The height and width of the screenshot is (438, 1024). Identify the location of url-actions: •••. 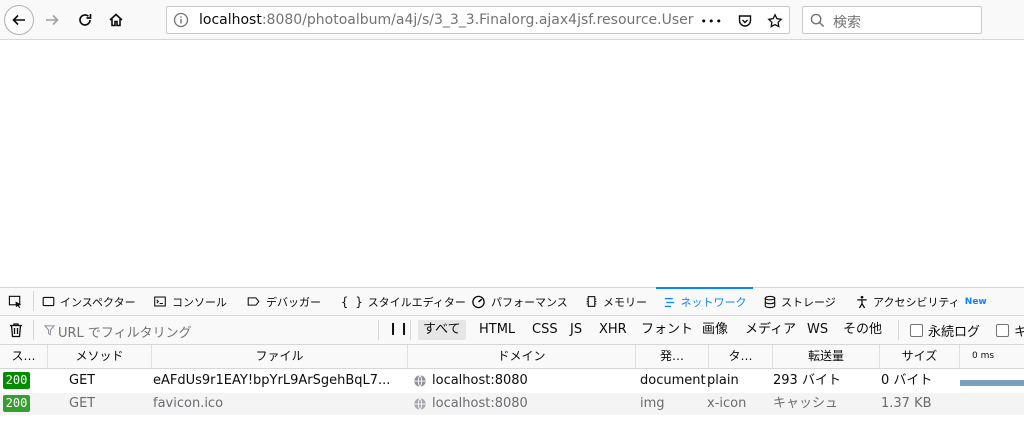
(742, 21).